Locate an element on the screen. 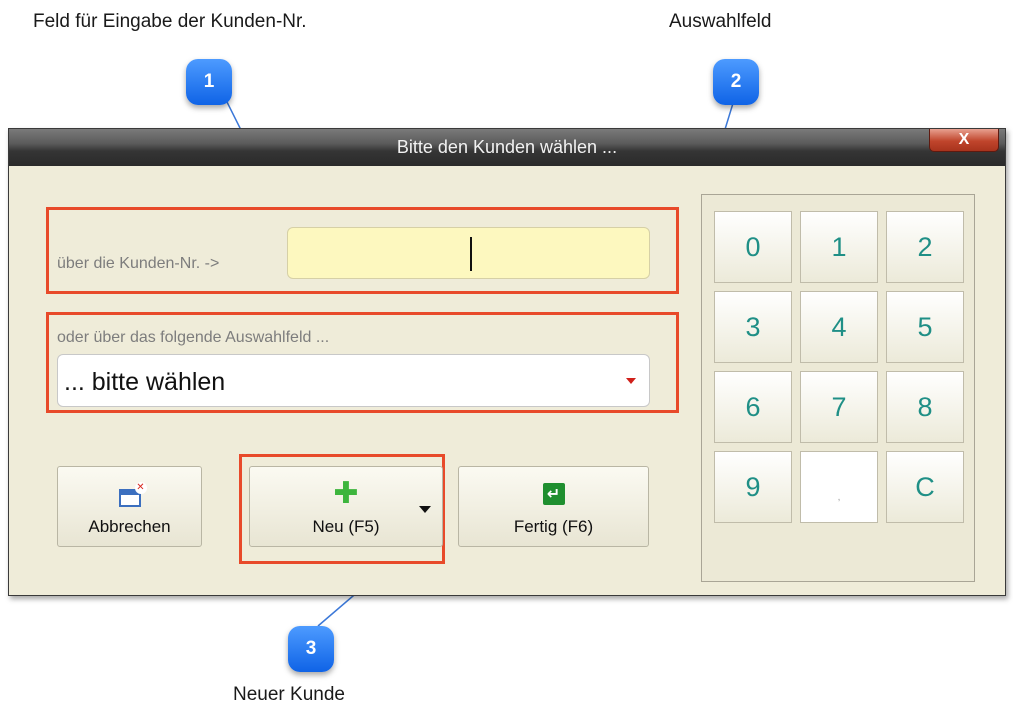  numpad-key-0: 0 is located at coordinates (753, 247).